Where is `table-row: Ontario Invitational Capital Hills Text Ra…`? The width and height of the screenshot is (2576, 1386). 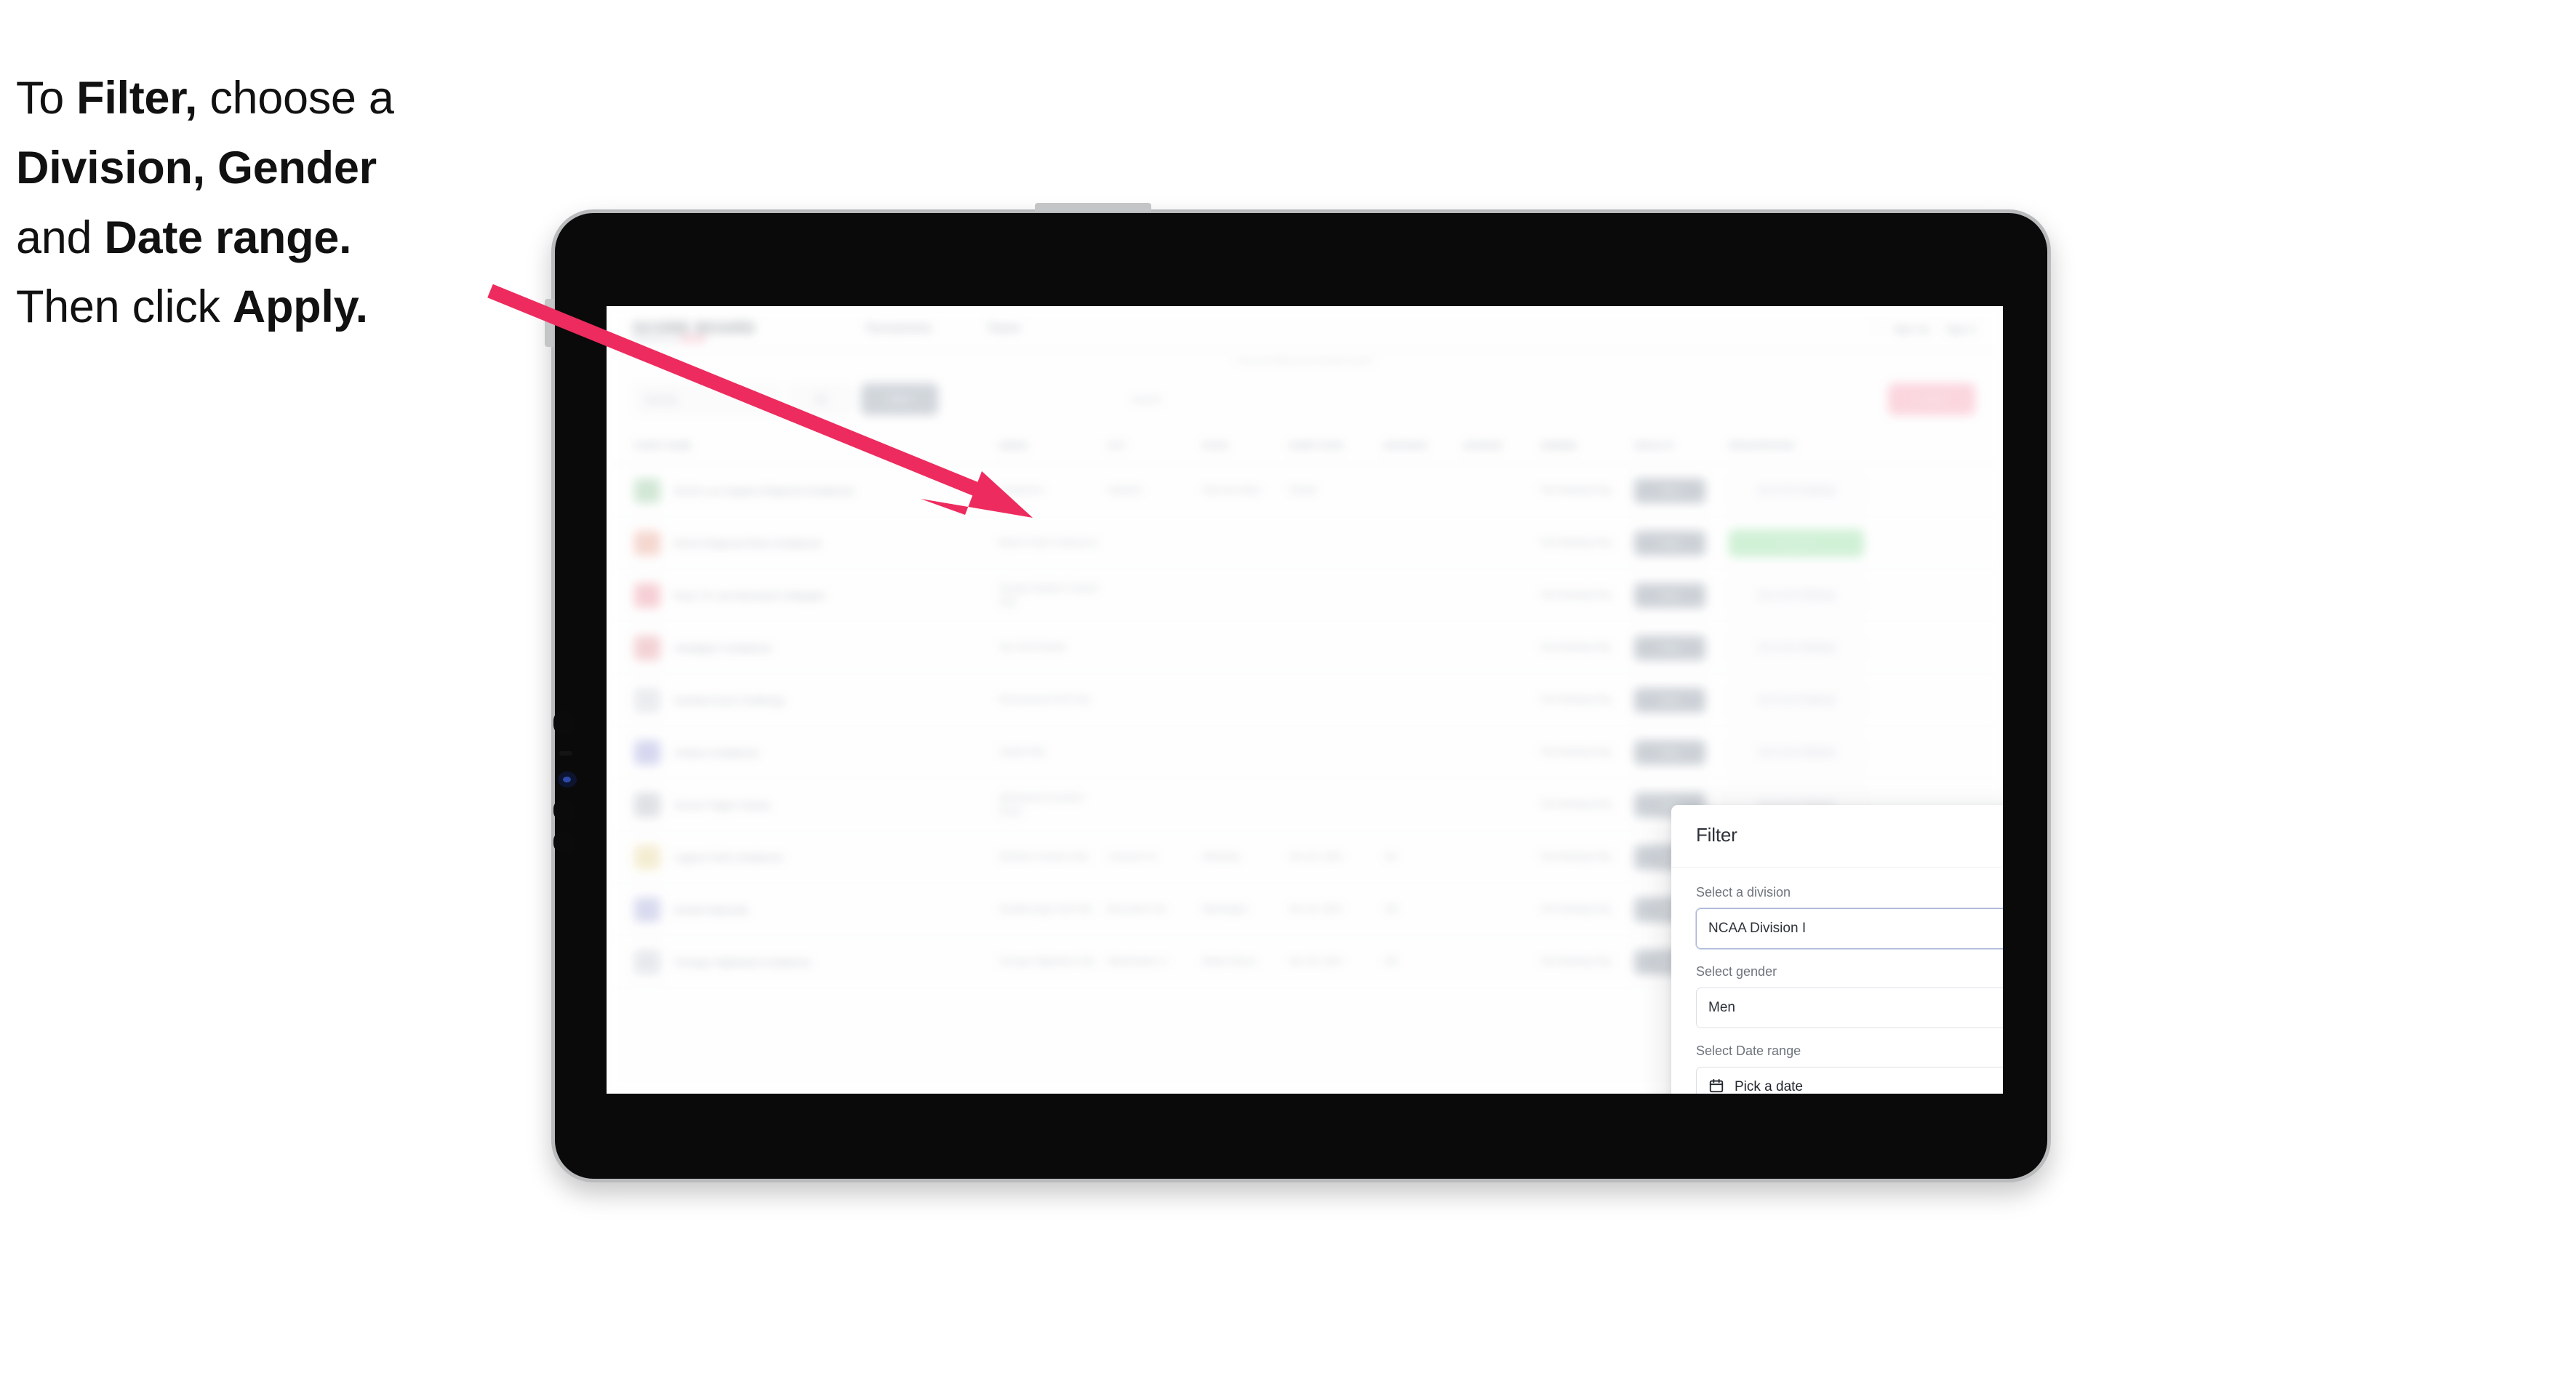 table-row: Ontario Invitational Capital Hills Text Ra… is located at coordinates (1305, 752).